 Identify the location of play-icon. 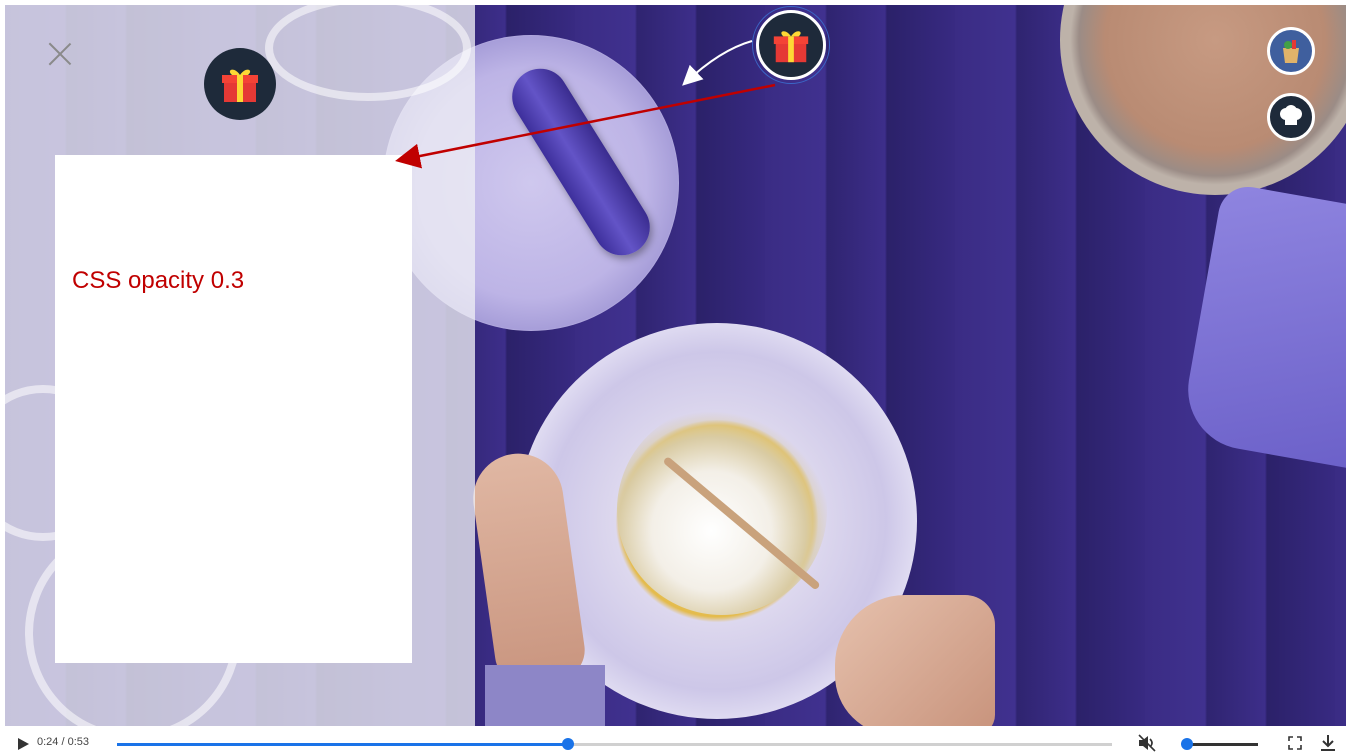
(23, 744).